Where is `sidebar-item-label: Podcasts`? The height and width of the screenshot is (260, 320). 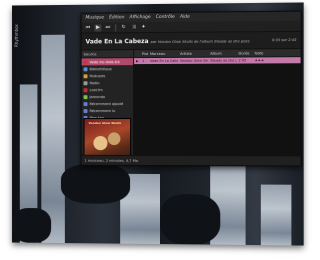
sidebar-item-label: Podcasts is located at coordinates (97, 76).